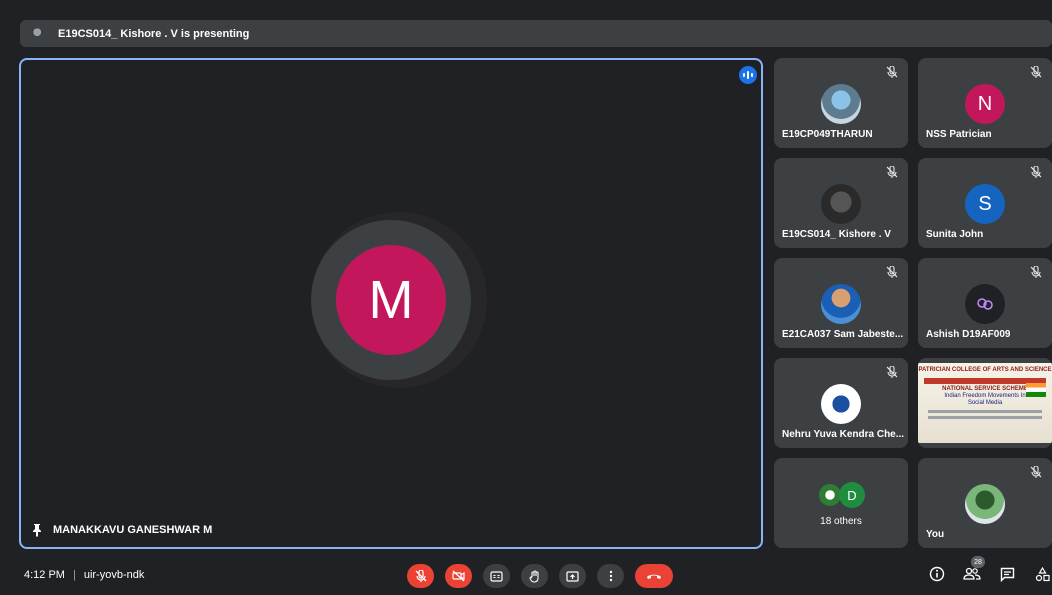 The image size is (1052, 595). I want to click on speaker-name: MANAKKAVU GANESHWAR M, so click(133, 530).